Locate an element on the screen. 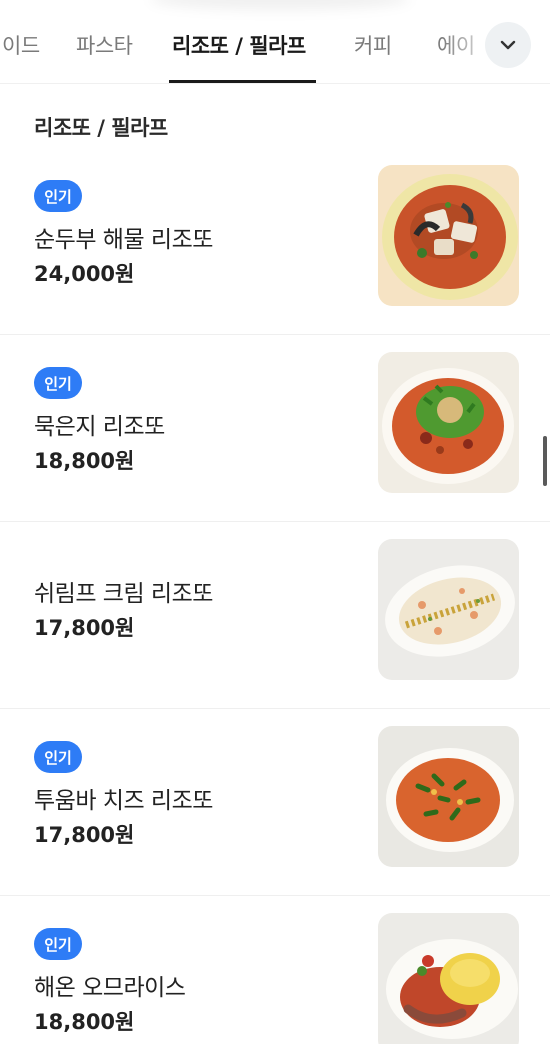 Image resolution: width=550 pixels, height=1044 pixels. expand-categories-button is located at coordinates (508, 45).